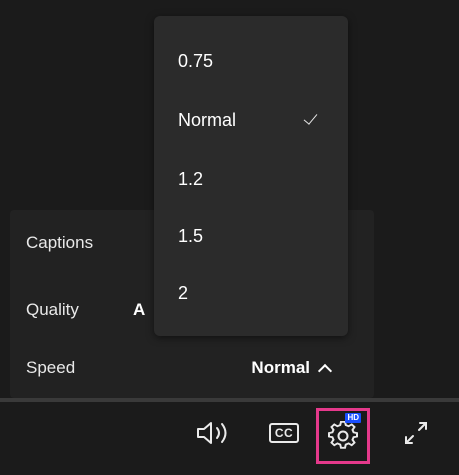 This screenshot has width=459, height=475. I want to click on captions-label: Captions, so click(60, 242).